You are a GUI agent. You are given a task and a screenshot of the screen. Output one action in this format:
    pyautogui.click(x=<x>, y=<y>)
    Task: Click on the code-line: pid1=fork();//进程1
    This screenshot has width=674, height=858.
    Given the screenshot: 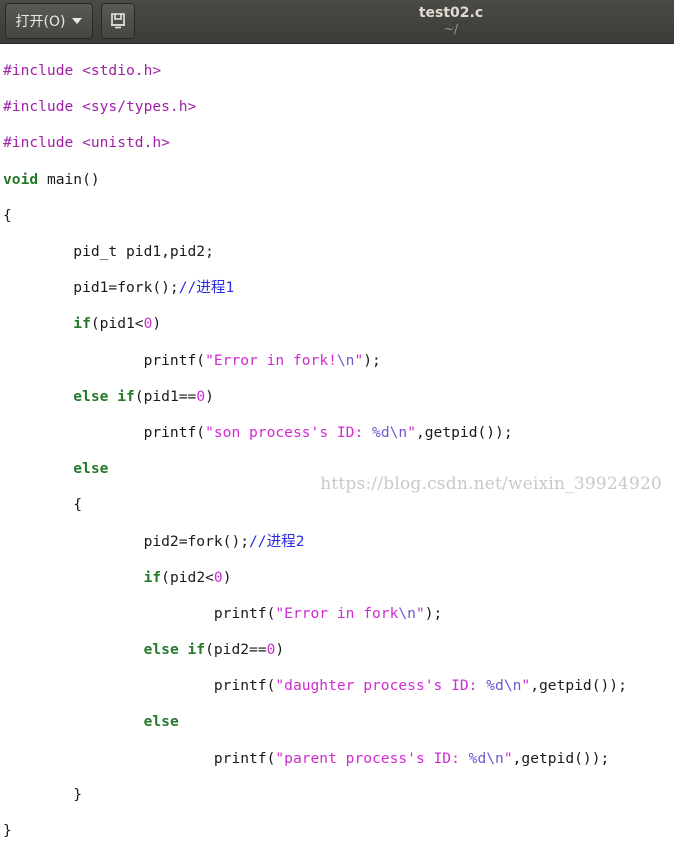 What is the action you would take?
    pyautogui.click(x=119, y=288)
    